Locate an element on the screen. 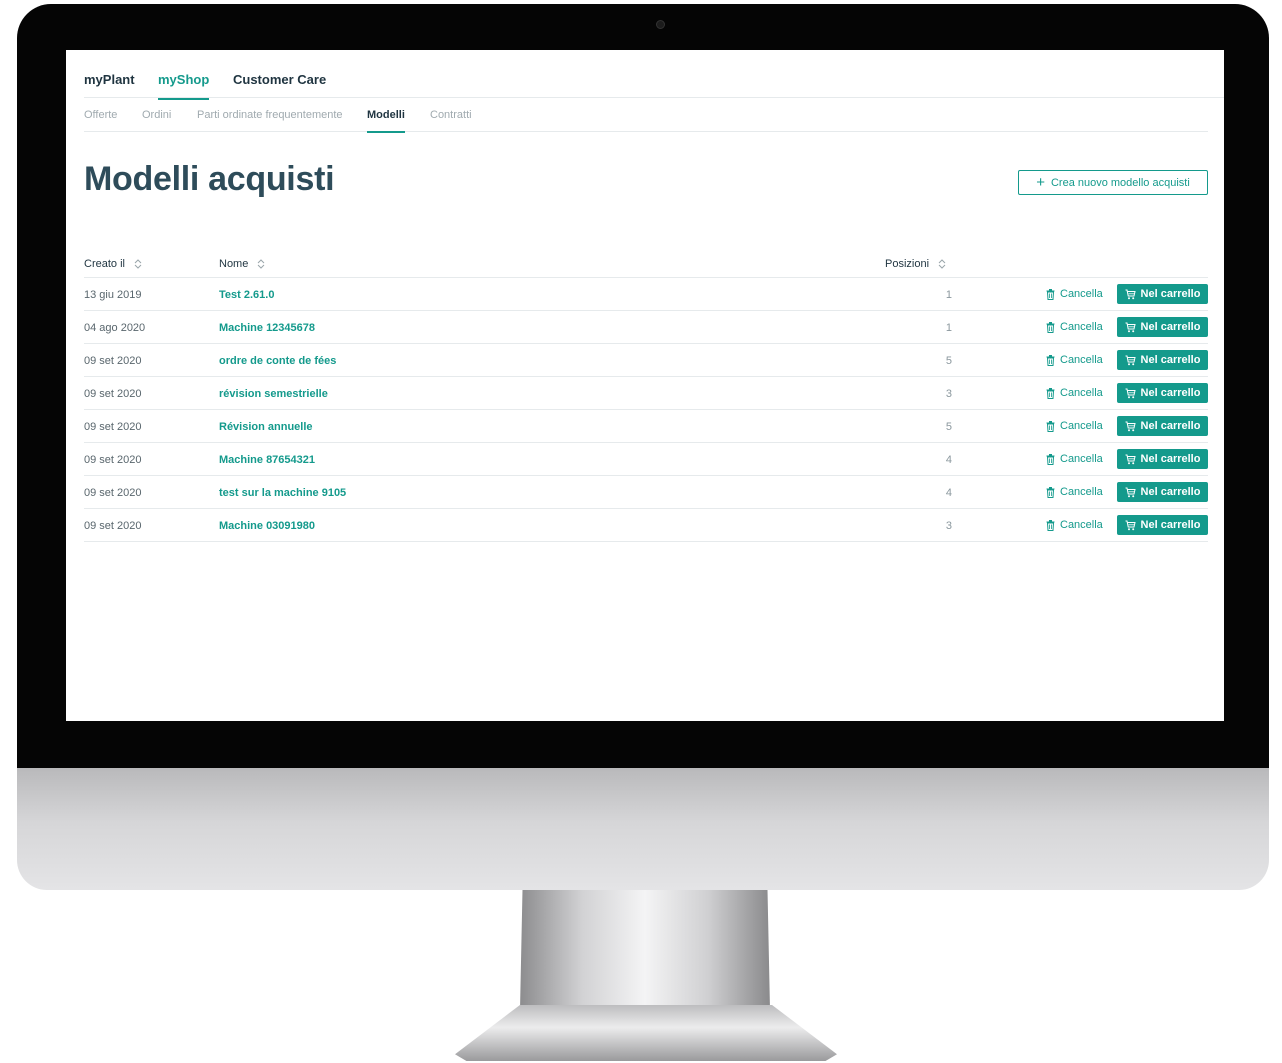 This screenshot has height=1063, width=1282. page-title: Modelli acquisti is located at coordinates (209, 179).